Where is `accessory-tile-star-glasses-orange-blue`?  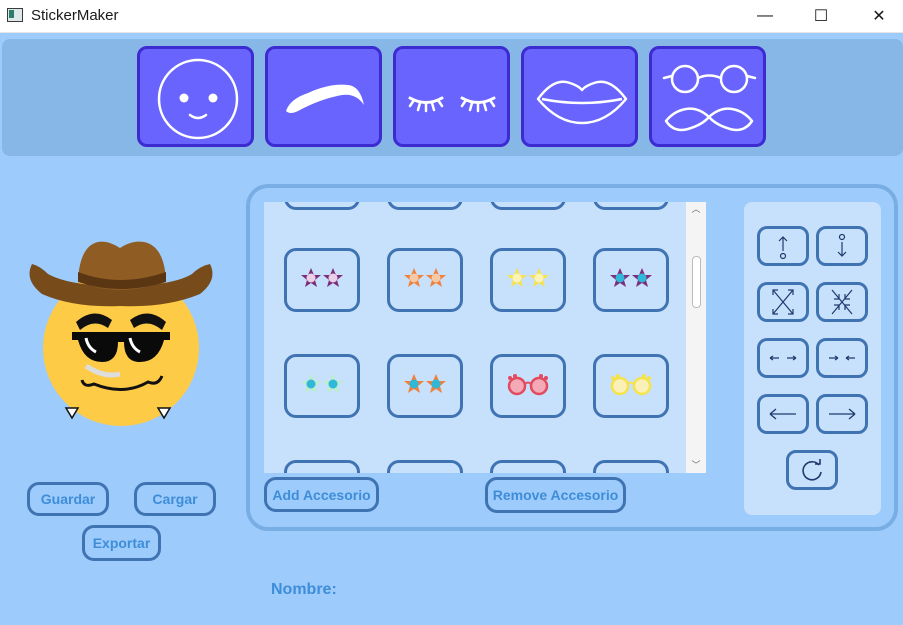 accessory-tile-star-glasses-orange-blue is located at coordinates (425, 386).